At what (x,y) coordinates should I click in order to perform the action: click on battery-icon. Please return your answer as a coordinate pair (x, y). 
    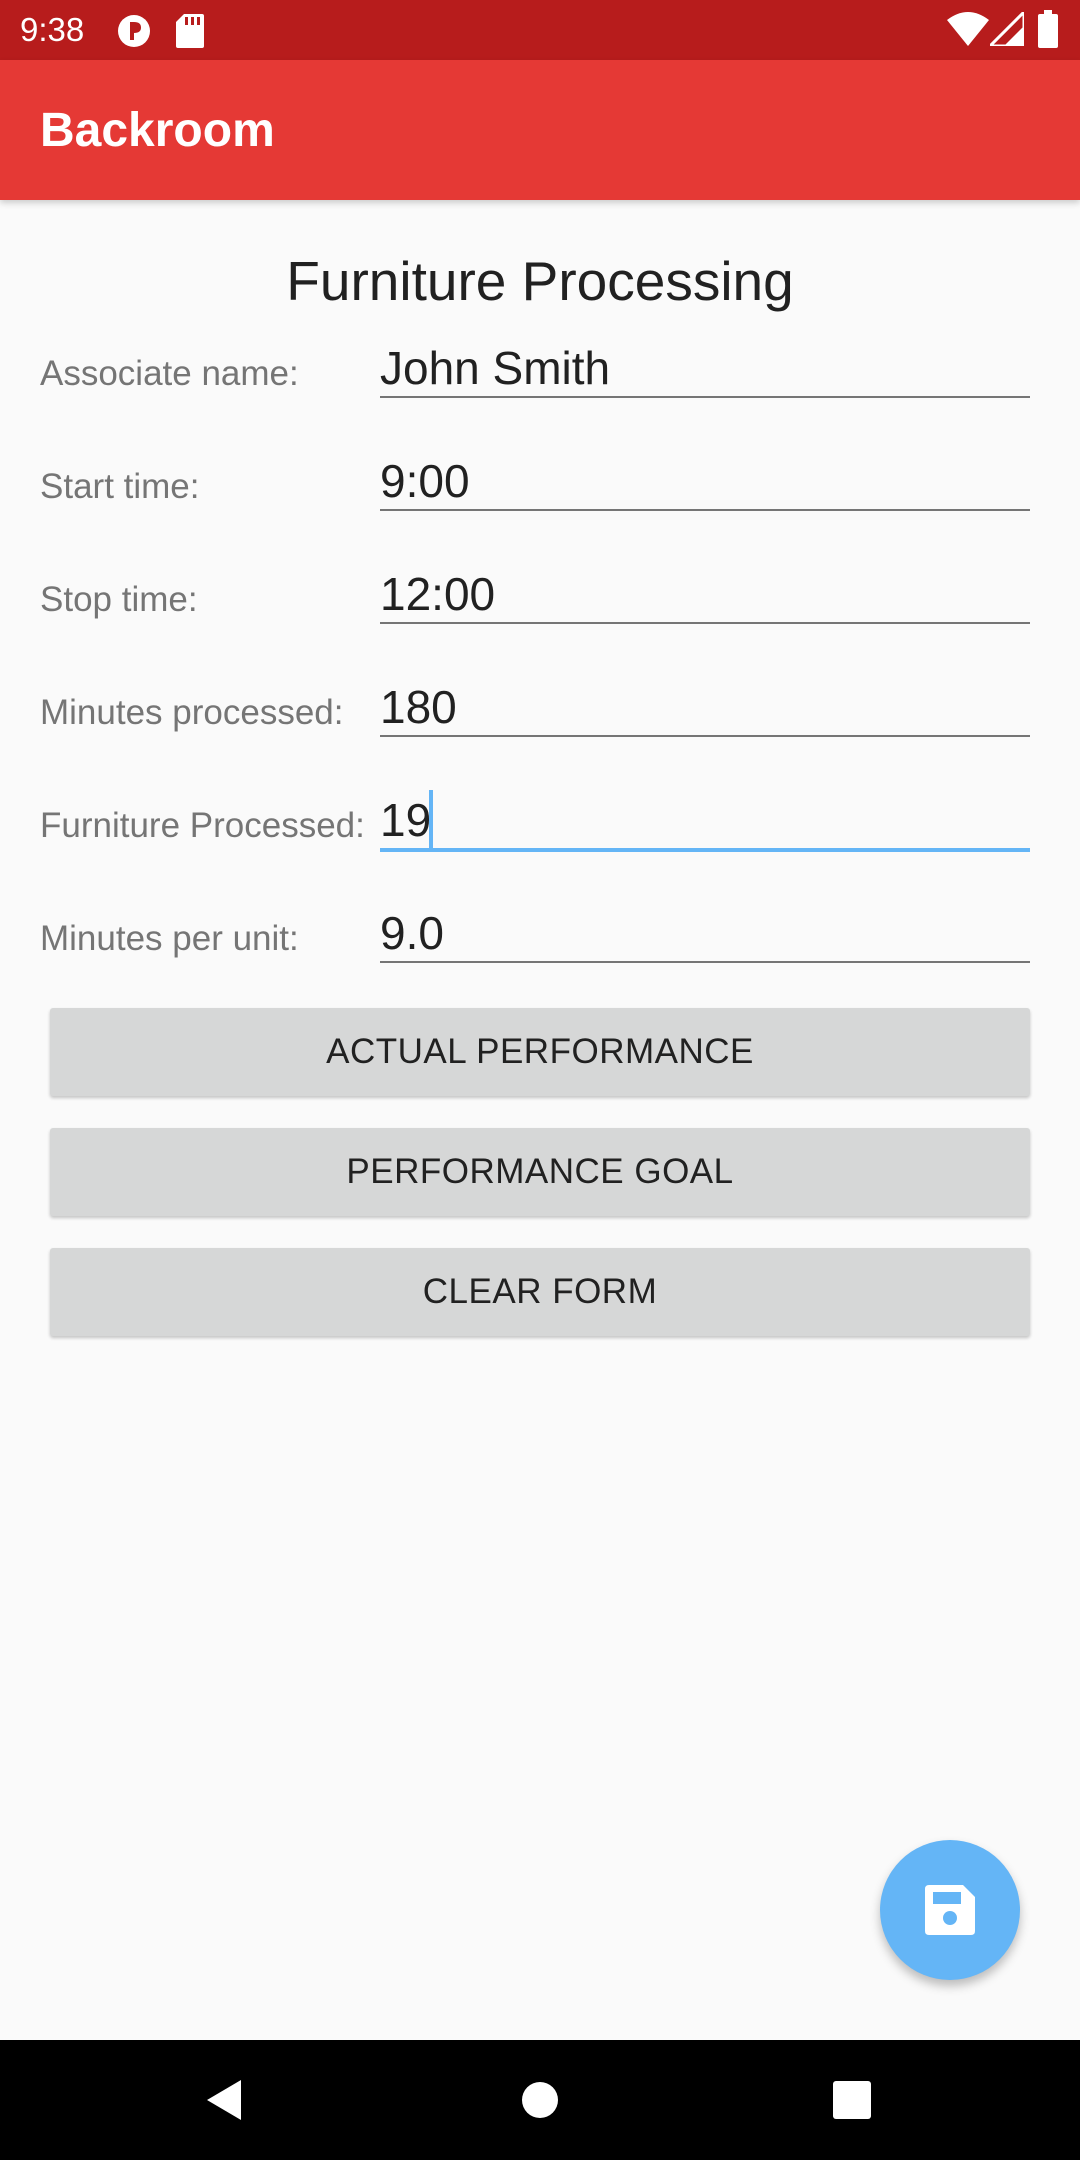
    Looking at the image, I should click on (1048, 31).